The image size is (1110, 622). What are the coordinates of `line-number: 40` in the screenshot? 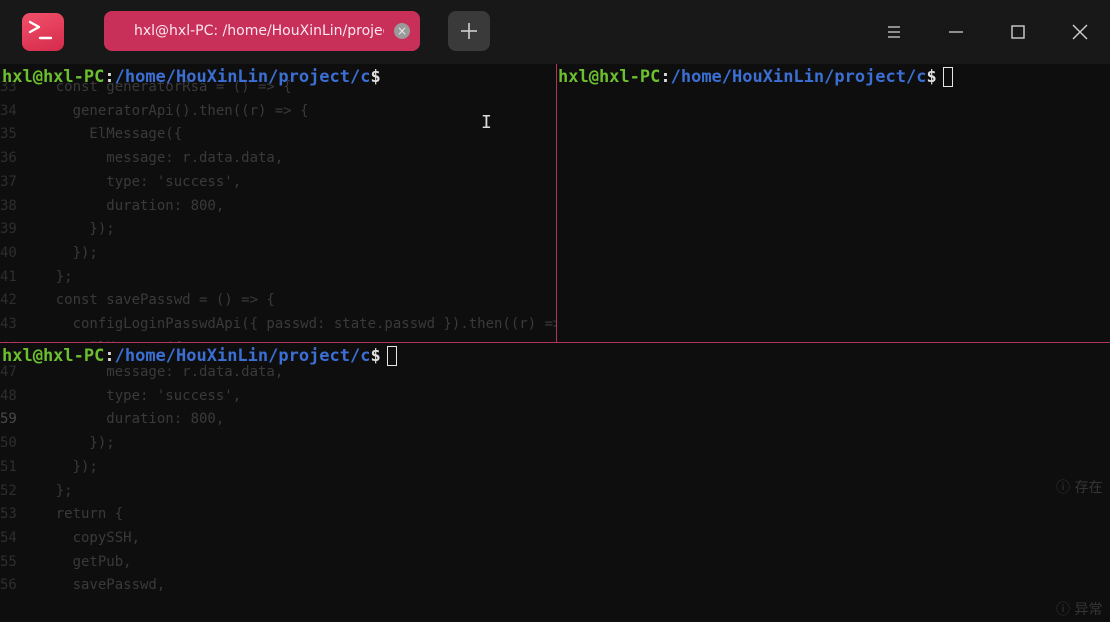 It's located at (8, 252).